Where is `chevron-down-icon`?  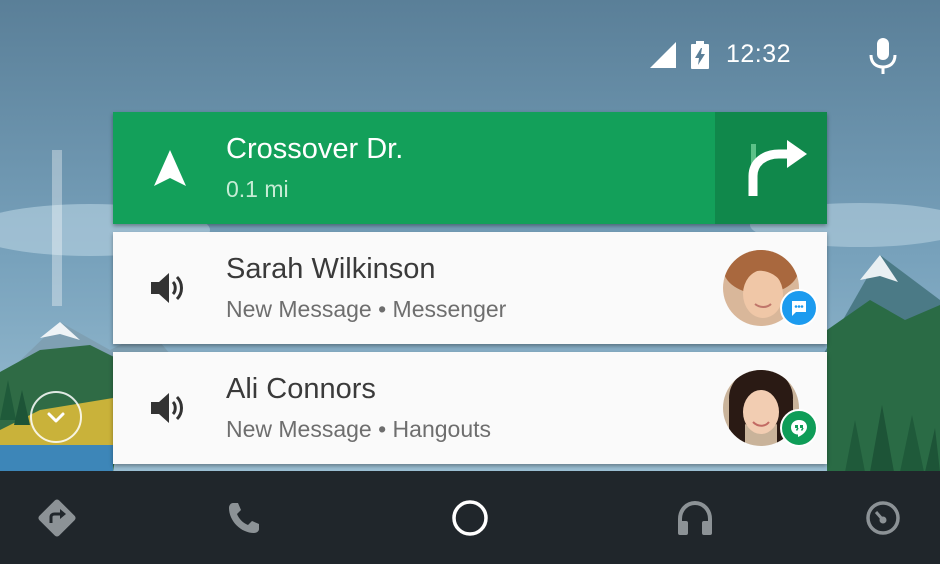 chevron-down-icon is located at coordinates (56, 417).